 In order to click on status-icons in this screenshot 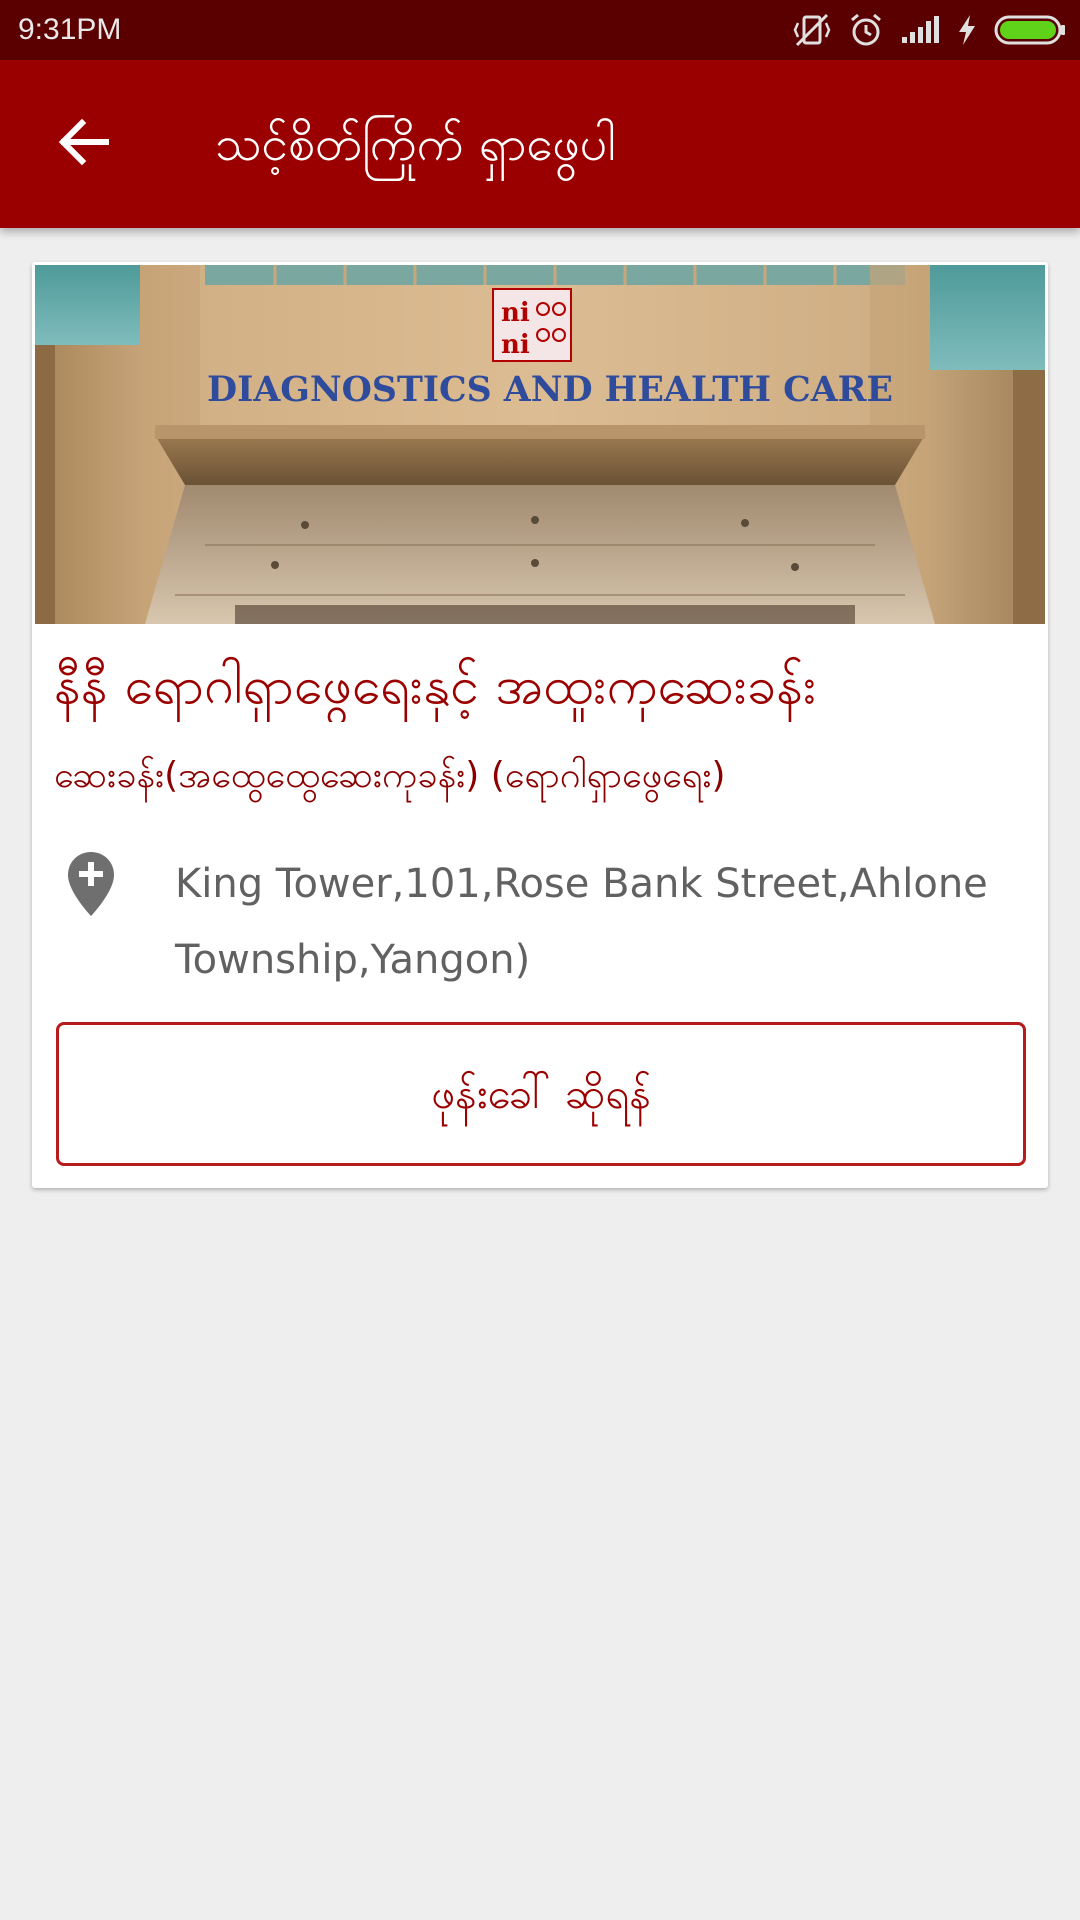, I will do `click(929, 30)`.